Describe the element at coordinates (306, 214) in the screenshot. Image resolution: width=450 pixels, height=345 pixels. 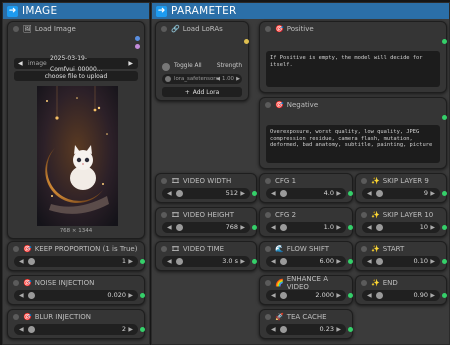
I see `cfg2-header: CFG 2` at that location.